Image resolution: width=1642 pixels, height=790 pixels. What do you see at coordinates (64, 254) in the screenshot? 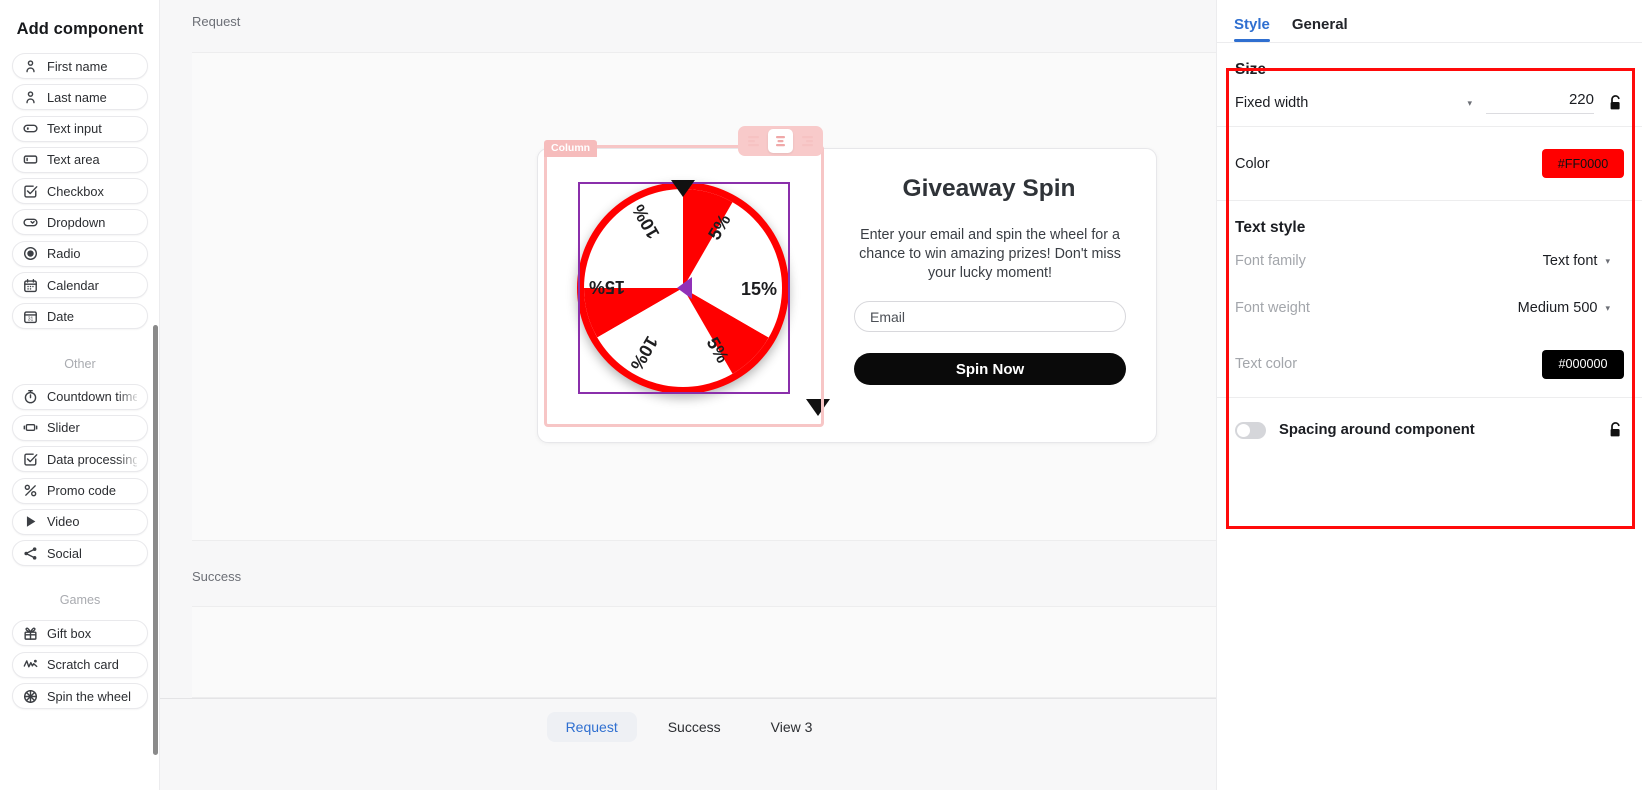
I see `sidebar-item-label: Radio` at bounding box center [64, 254].